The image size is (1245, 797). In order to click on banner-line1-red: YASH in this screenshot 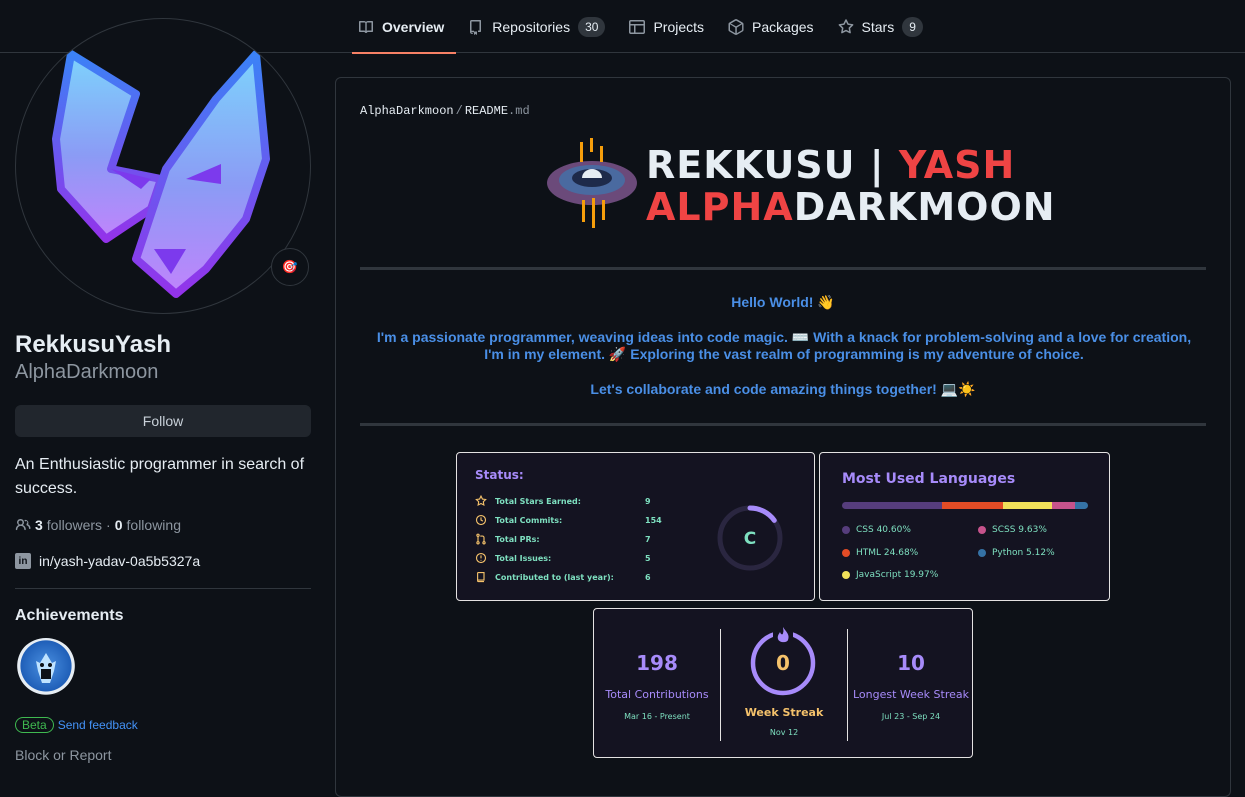, I will do `click(957, 165)`.